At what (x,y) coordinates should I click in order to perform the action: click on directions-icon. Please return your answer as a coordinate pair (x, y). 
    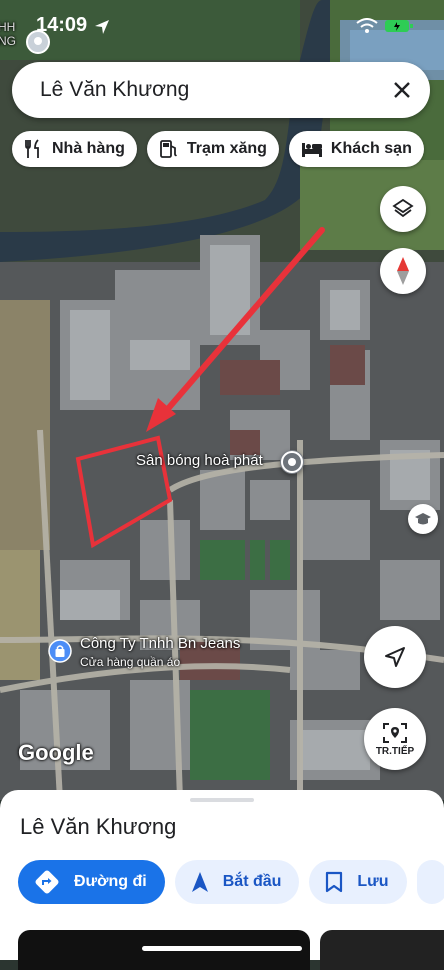
    Looking at the image, I should click on (47, 882).